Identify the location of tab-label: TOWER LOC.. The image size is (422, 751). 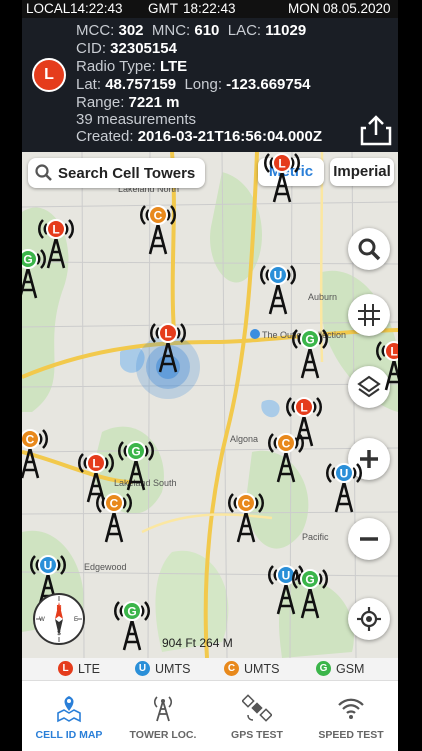
(163, 735).